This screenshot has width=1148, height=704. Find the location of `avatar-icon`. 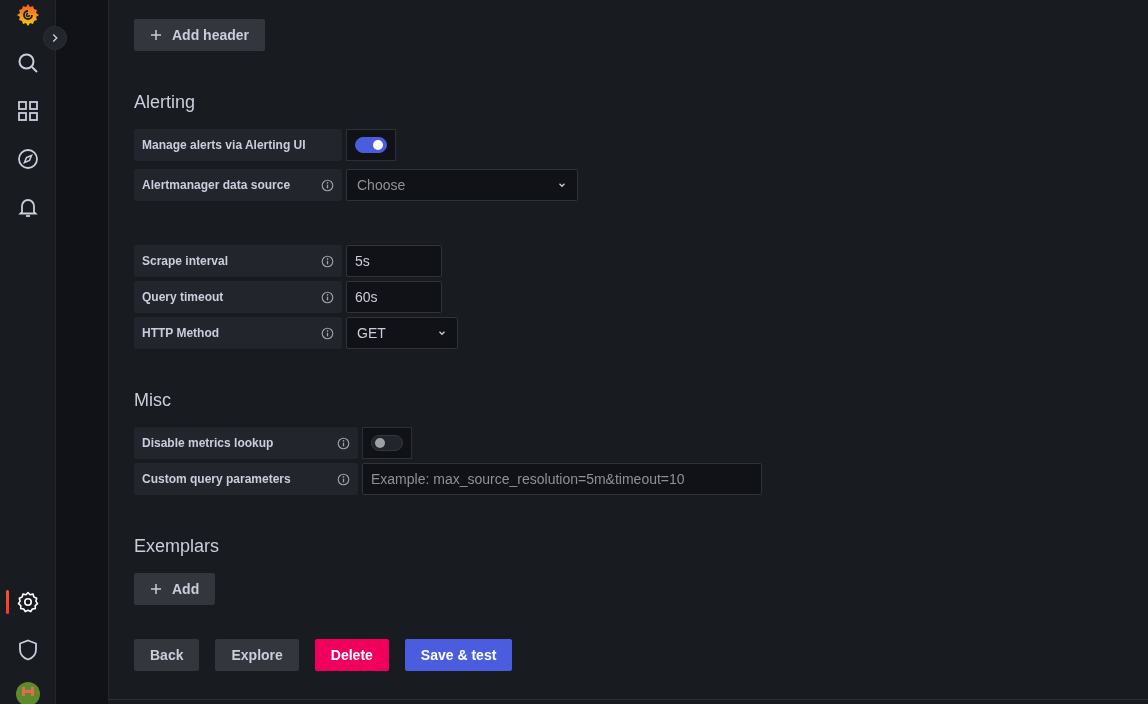

avatar-icon is located at coordinates (27, 693).